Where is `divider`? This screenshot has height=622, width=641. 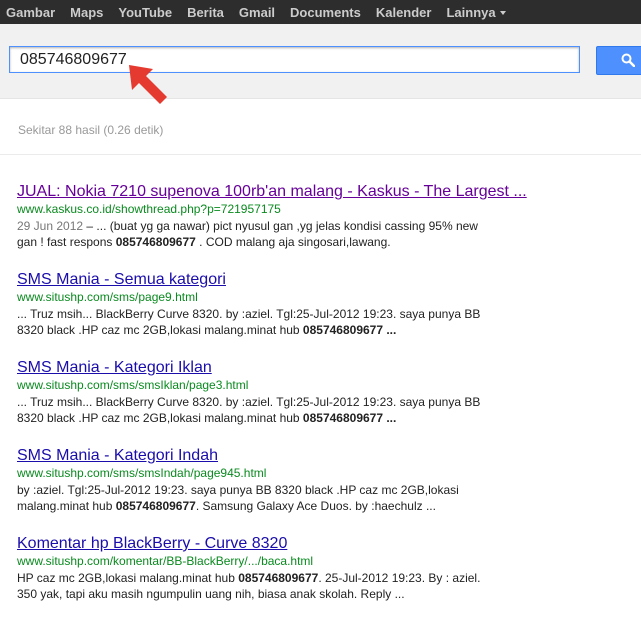 divider is located at coordinates (320, 154).